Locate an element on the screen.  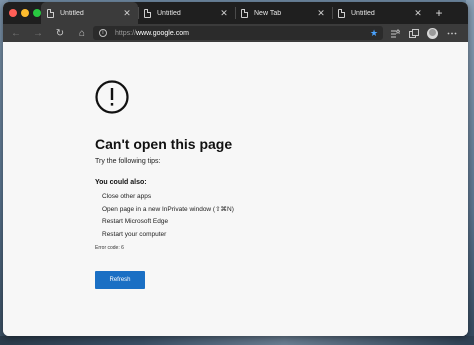
address-bar: i https:// www.google.com is located at coordinates (238, 33).